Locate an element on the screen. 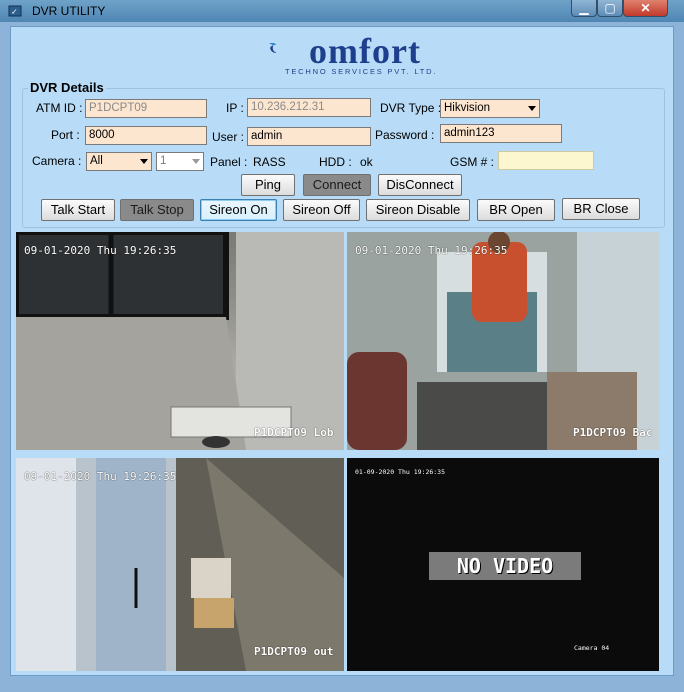  no-video-label: NO VIDEO is located at coordinates (505, 566).